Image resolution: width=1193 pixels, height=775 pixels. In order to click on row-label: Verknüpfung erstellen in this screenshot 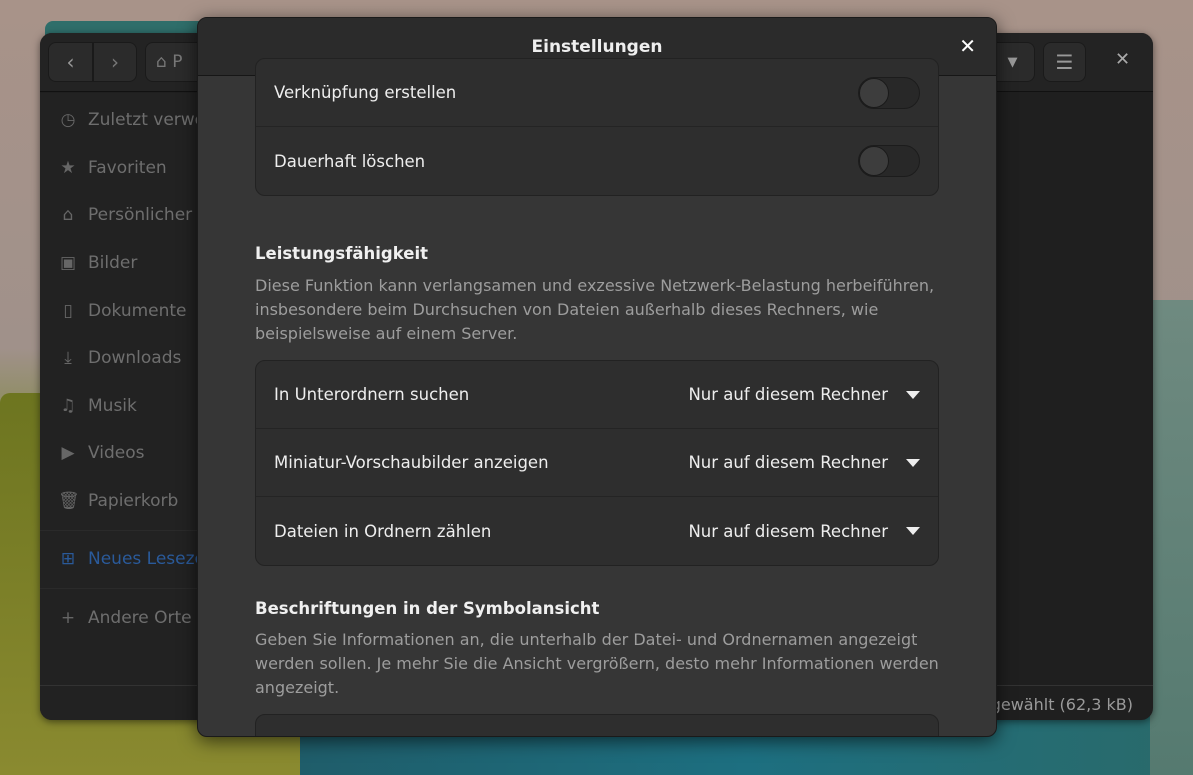, I will do `click(365, 92)`.